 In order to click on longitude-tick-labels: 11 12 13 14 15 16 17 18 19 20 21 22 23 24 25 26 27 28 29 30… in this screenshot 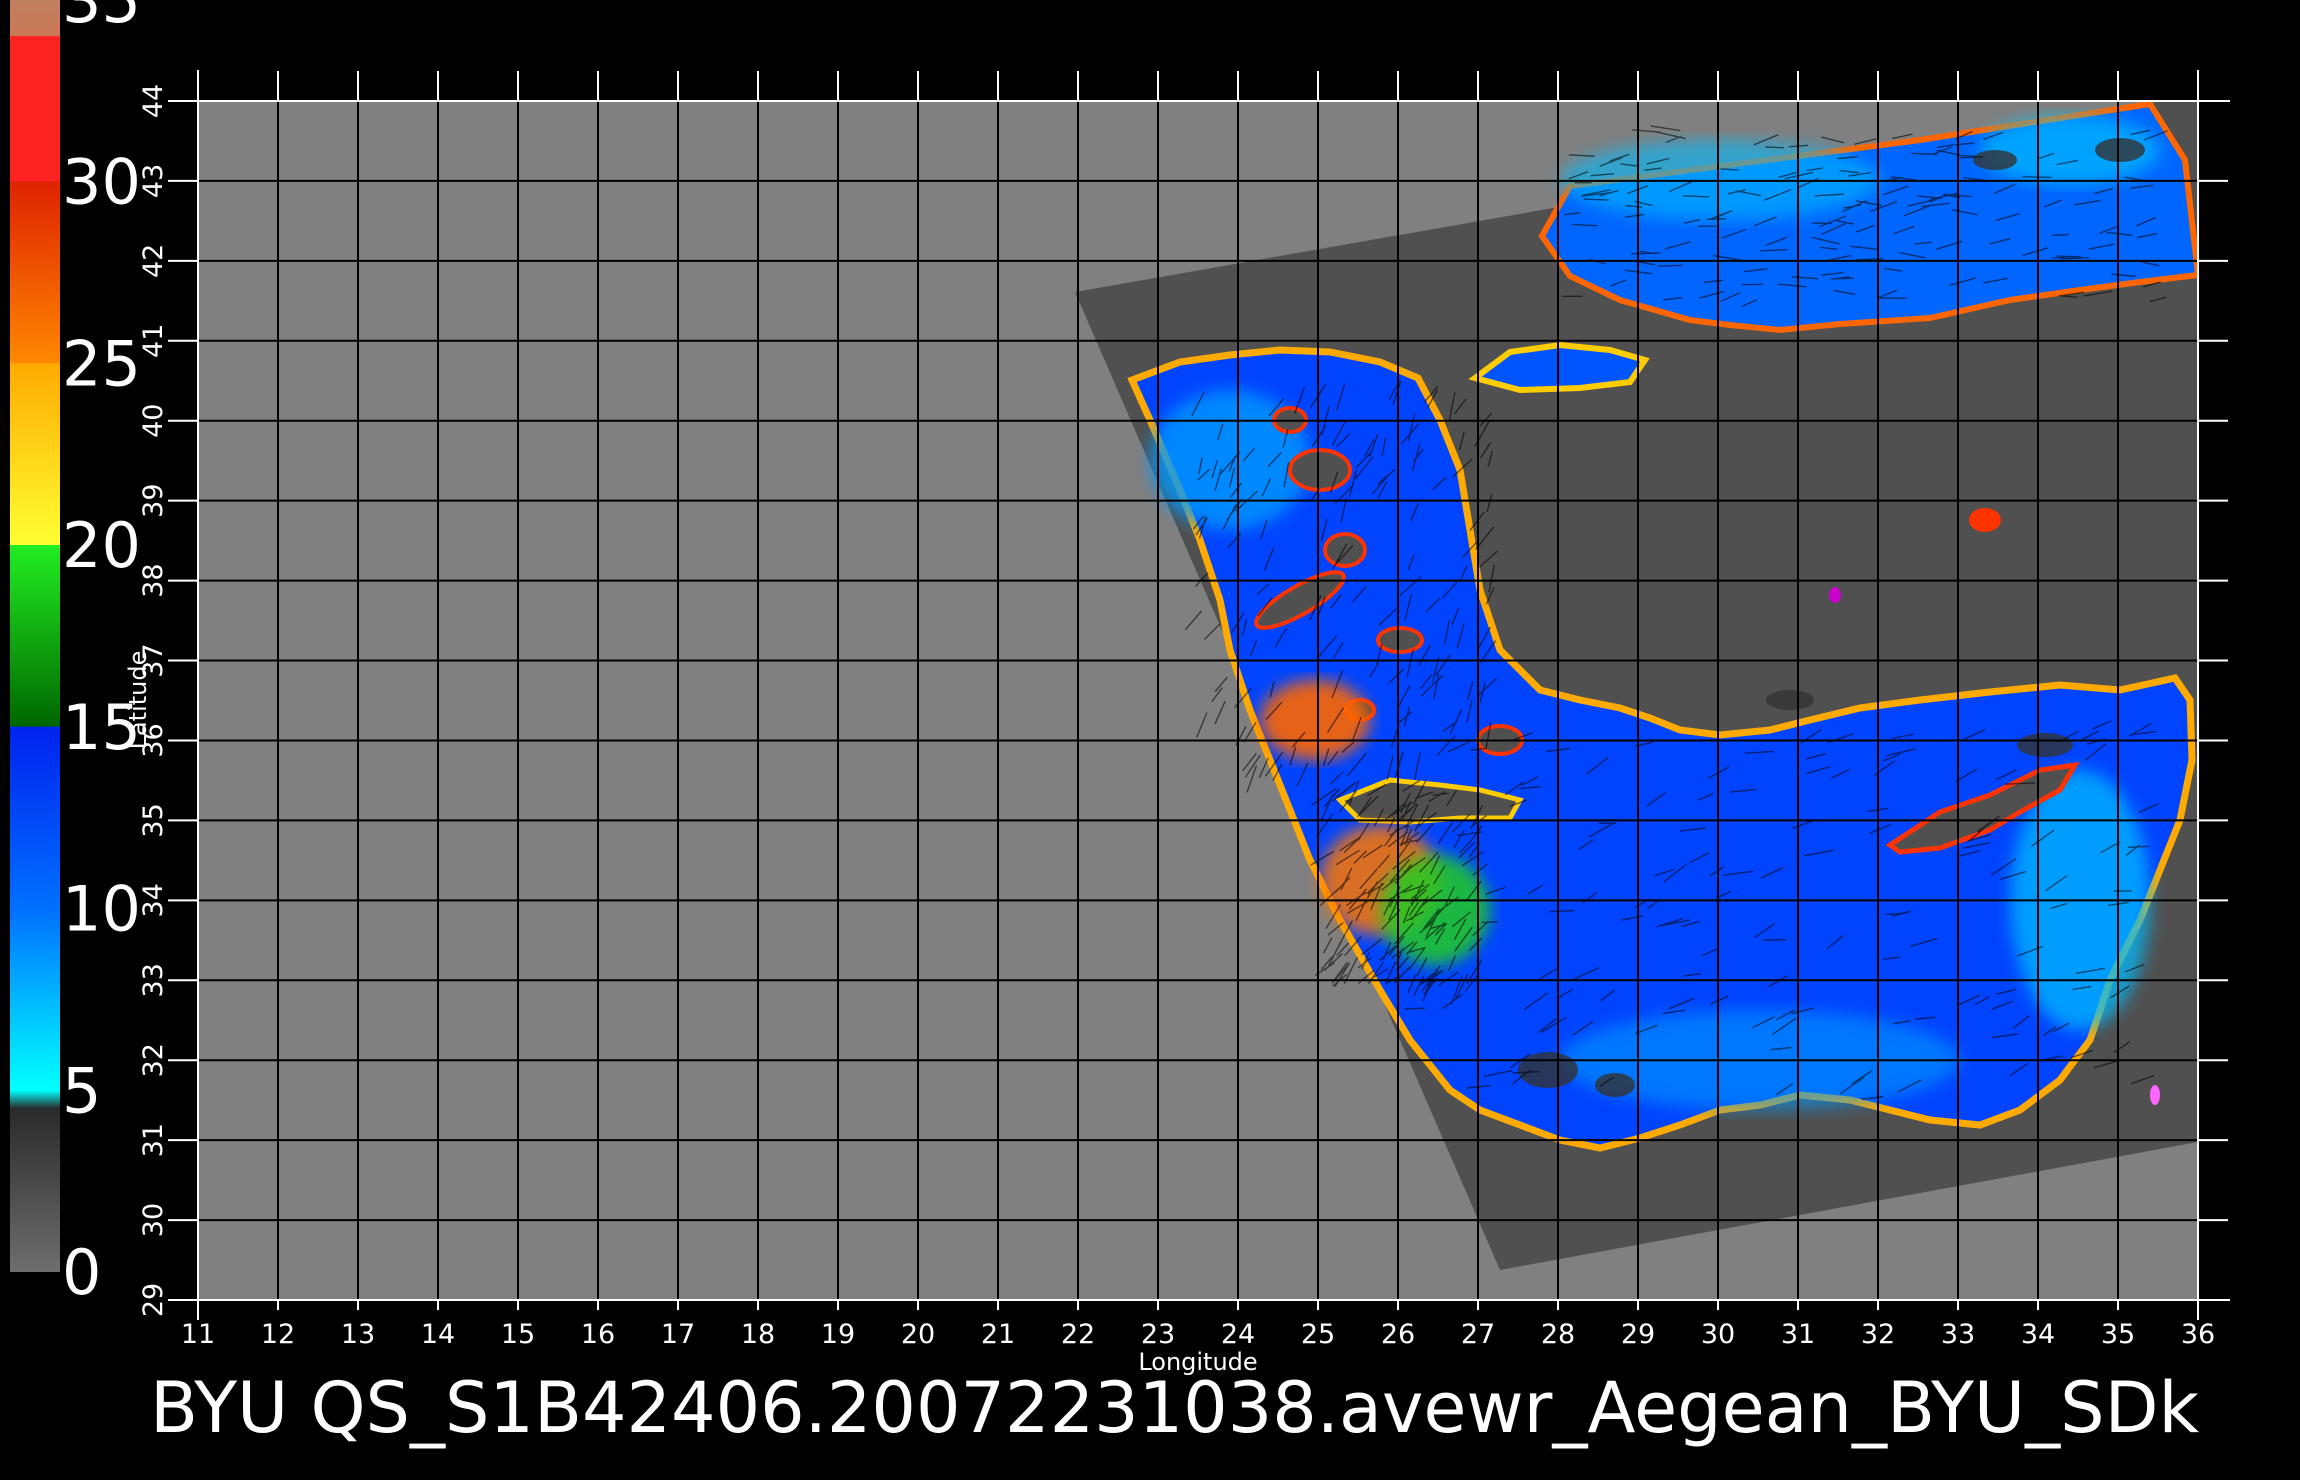, I will do `click(1198, 1334)`.